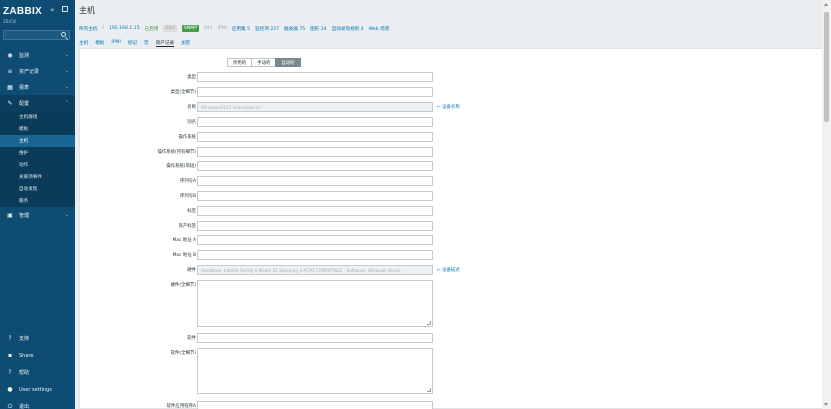  What do you see at coordinates (315, 122) in the screenshot?
I see `alias-input` at bounding box center [315, 122].